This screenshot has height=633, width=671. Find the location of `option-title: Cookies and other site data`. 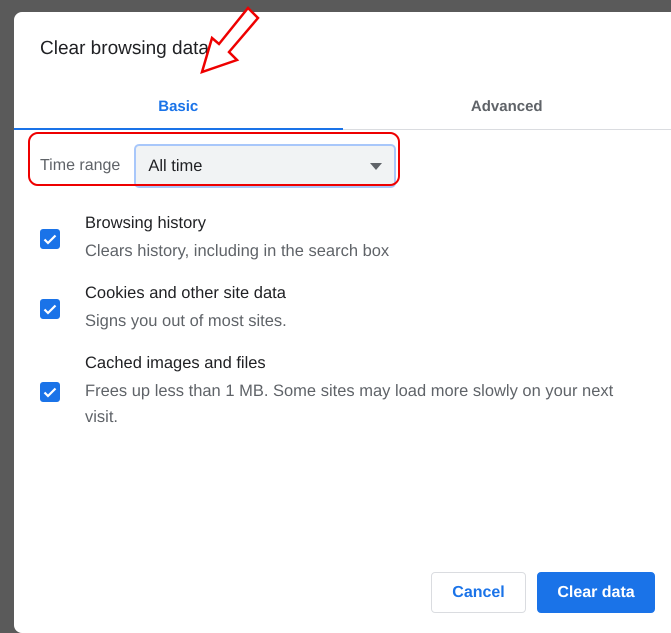

option-title: Cookies and other site data is located at coordinates (186, 293).